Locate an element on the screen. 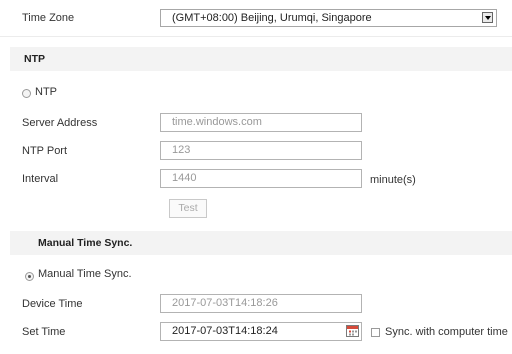  calendar-icon is located at coordinates (352, 330).